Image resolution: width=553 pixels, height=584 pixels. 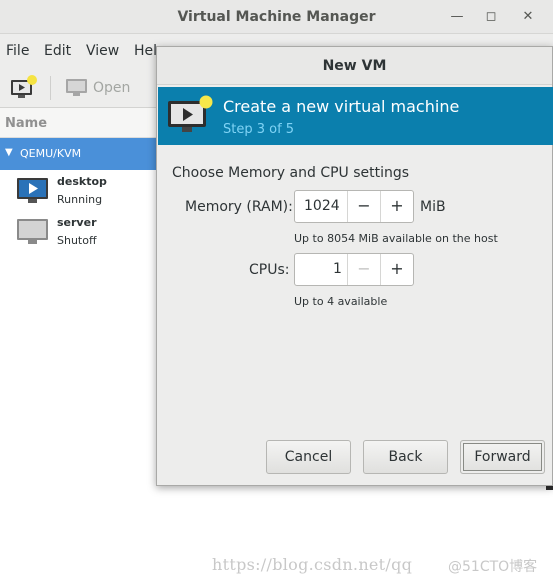 I want to click on dialog-title: New VM, so click(x=354, y=66).